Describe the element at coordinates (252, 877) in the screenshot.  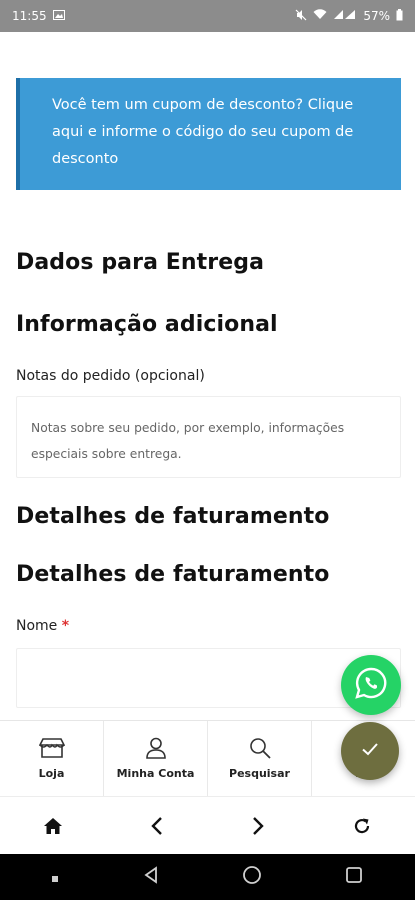
I see `system-home-icon` at that location.